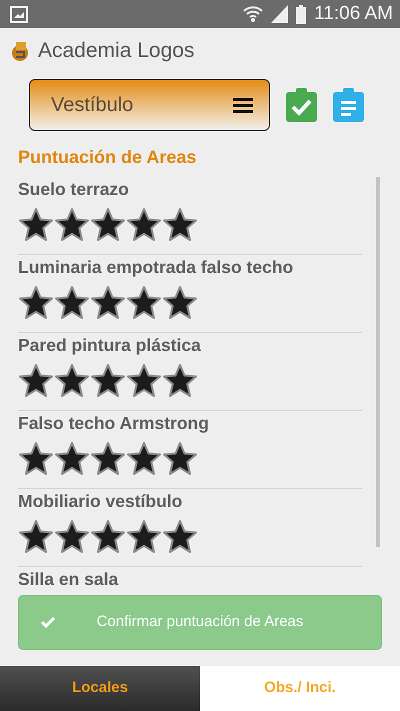  Describe the element at coordinates (348, 105) in the screenshot. I see `clipboard-icon` at that location.